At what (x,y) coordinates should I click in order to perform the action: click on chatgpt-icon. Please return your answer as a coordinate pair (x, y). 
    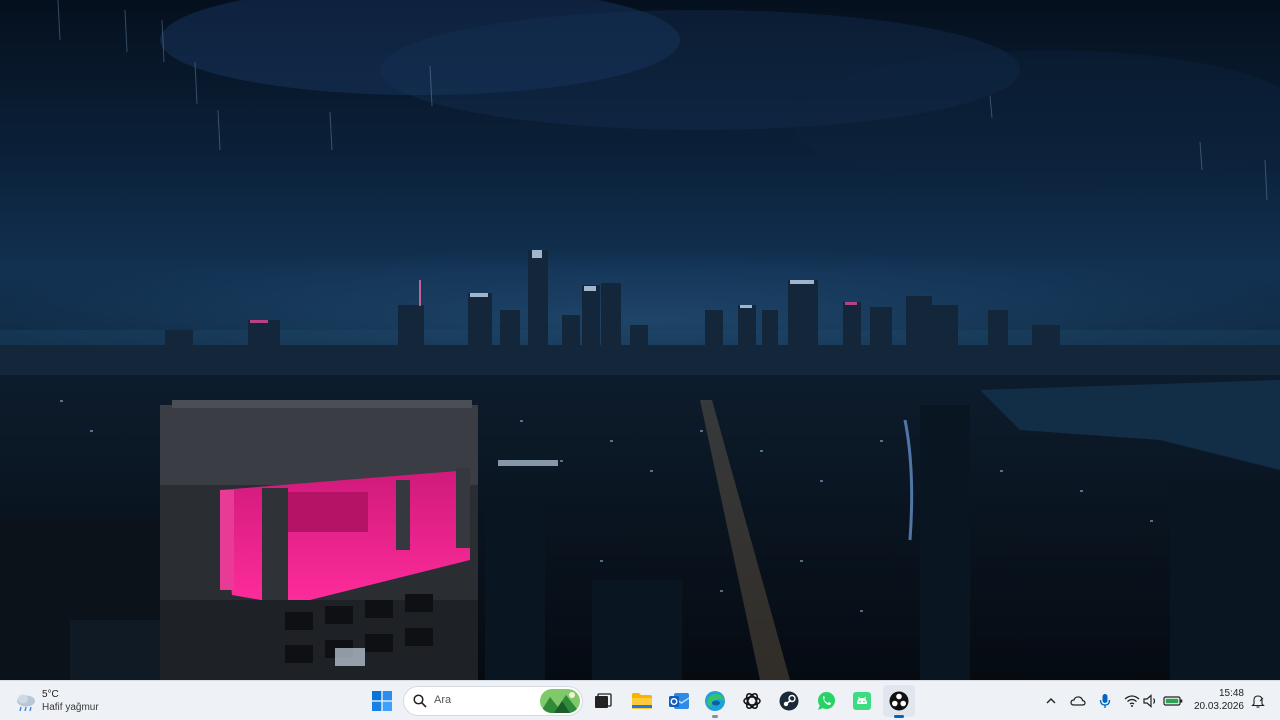
    Looking at the image, I should click on (752, 701).